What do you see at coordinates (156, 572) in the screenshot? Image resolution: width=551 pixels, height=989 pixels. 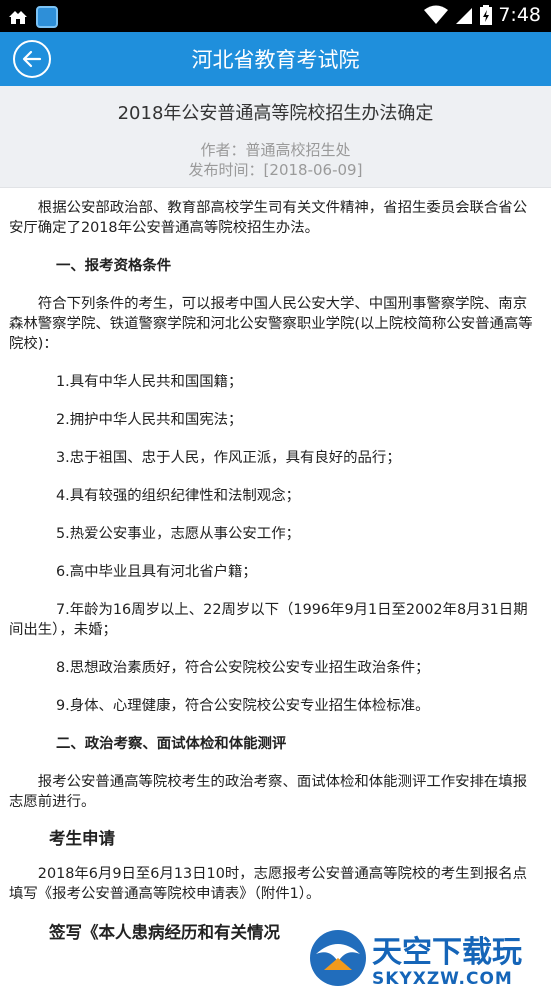 I see `list-item: 6.高中毕业且具有河北省户籍；` at bounding box center [156, 572].